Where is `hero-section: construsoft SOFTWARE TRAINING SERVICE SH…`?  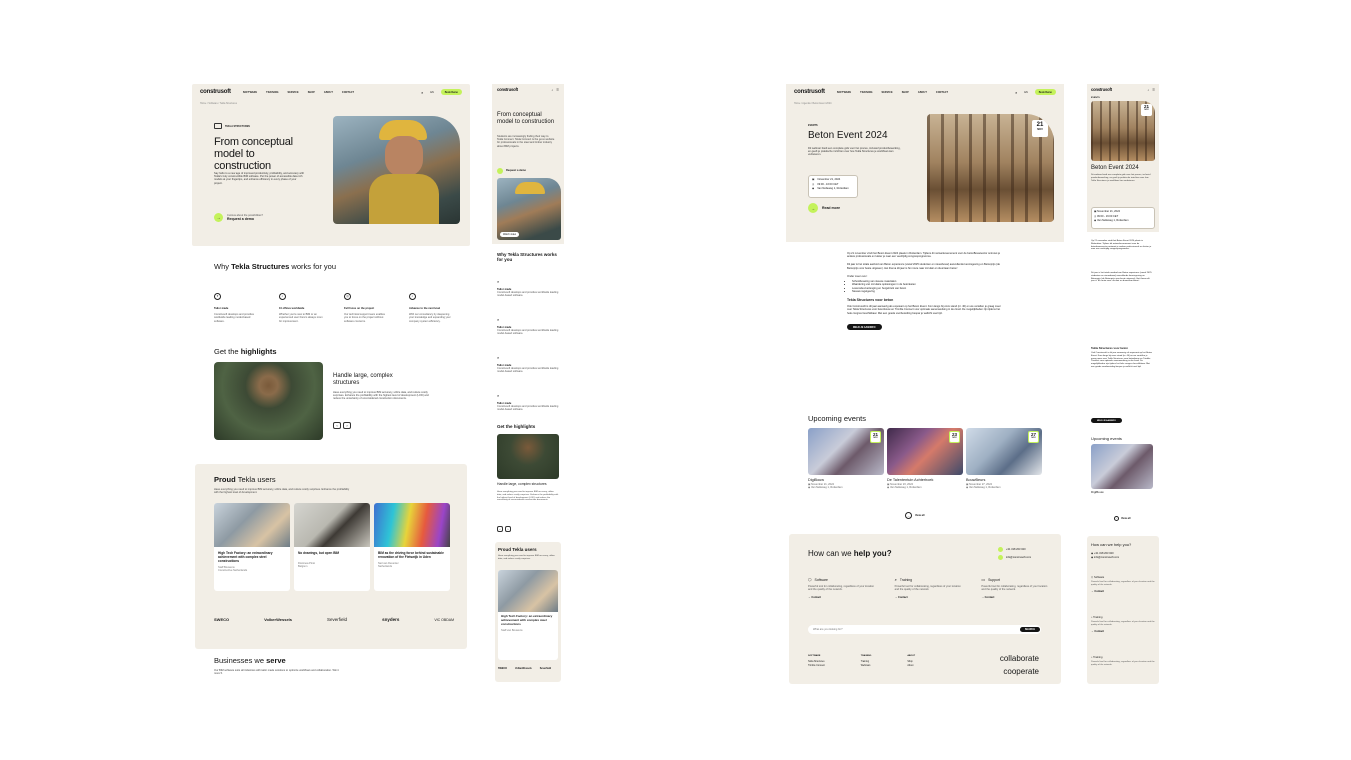
hero-section: construsoft SOFTWARE TRAINING SERVICE SH… is located at coordinates (331, 165).